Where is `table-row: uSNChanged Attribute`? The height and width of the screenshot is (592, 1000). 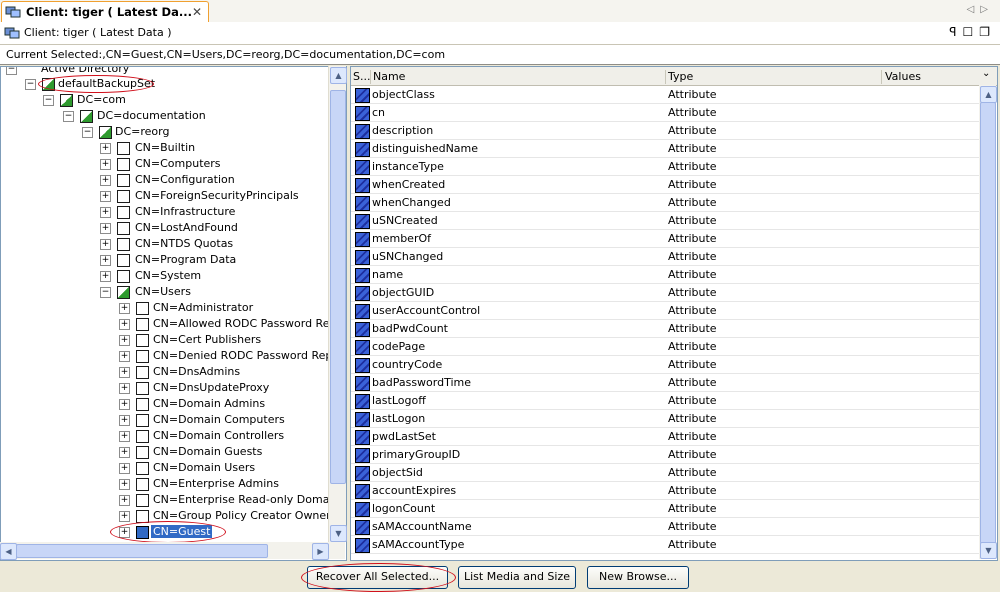 table-row: uSNChanged Attribute is located at coordinates (665, 257).